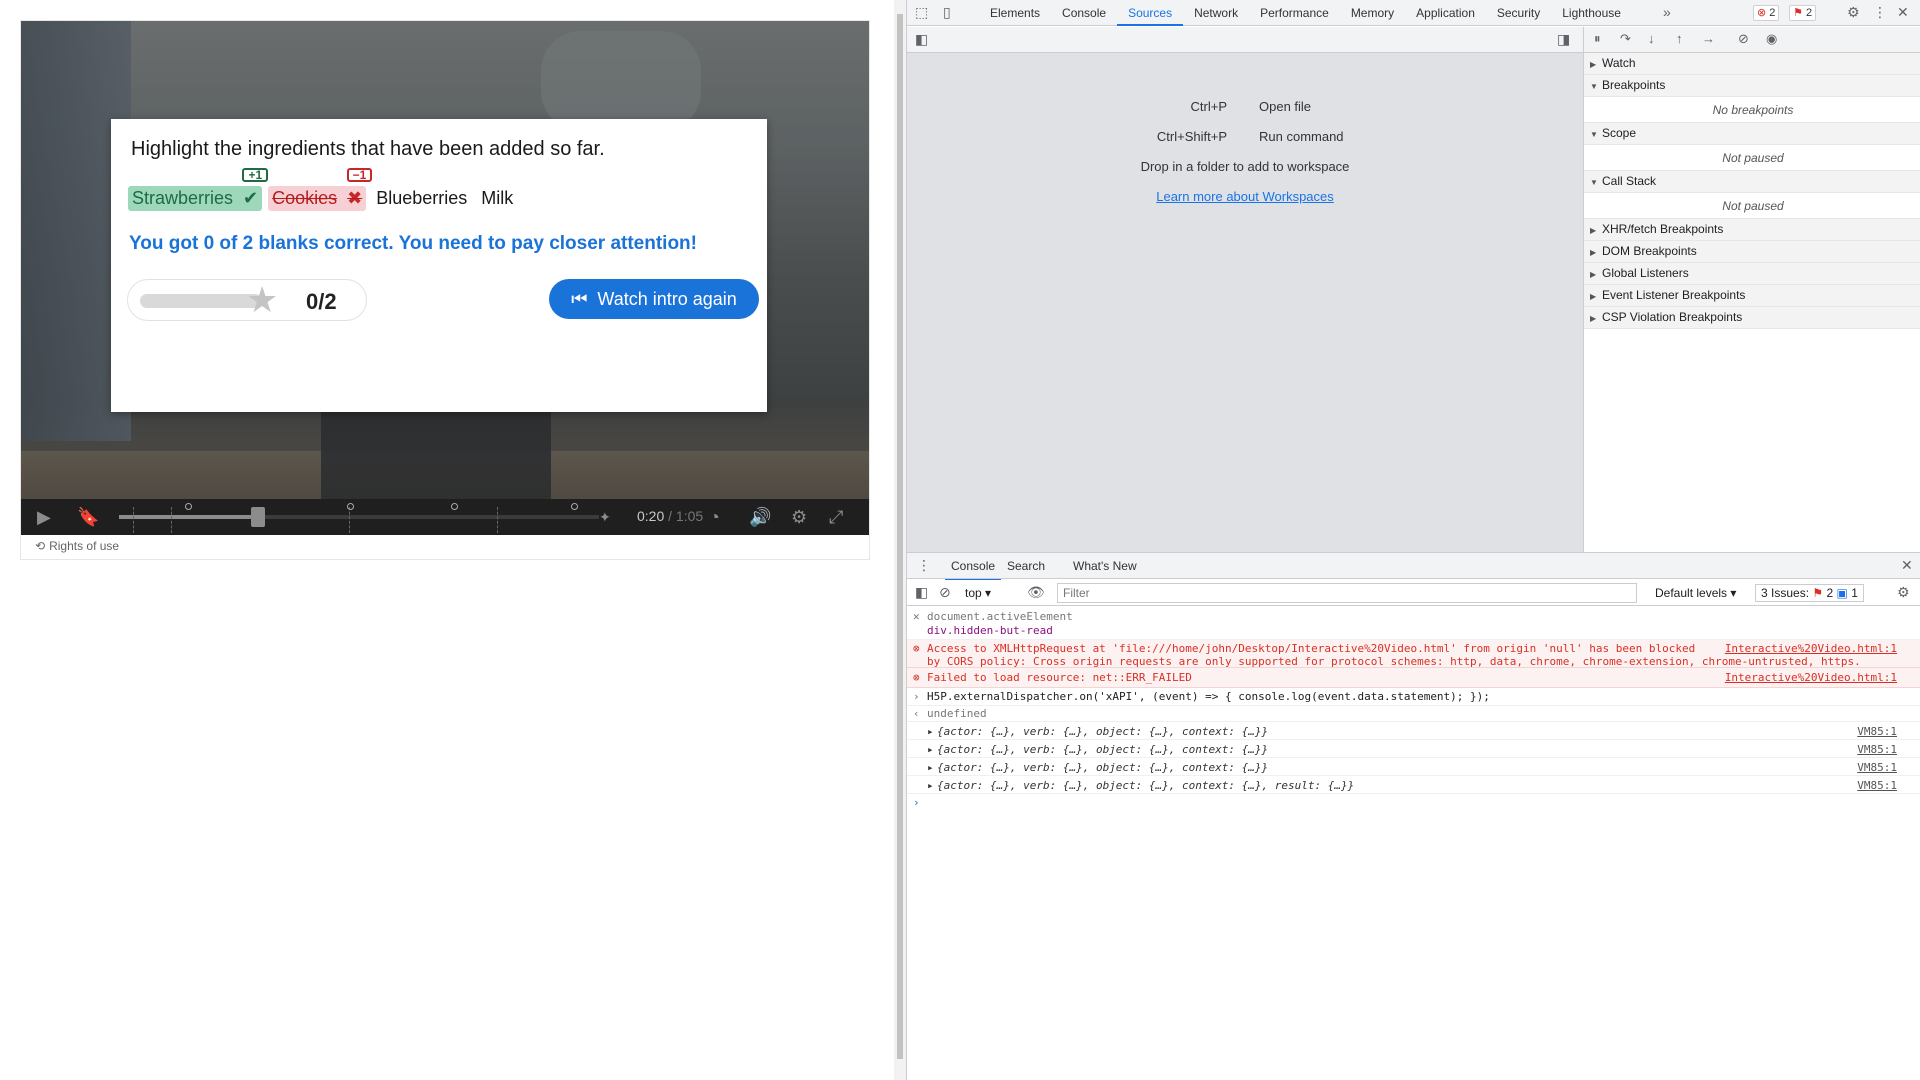  I want to click on star-icon: ★, so click(262, 299).